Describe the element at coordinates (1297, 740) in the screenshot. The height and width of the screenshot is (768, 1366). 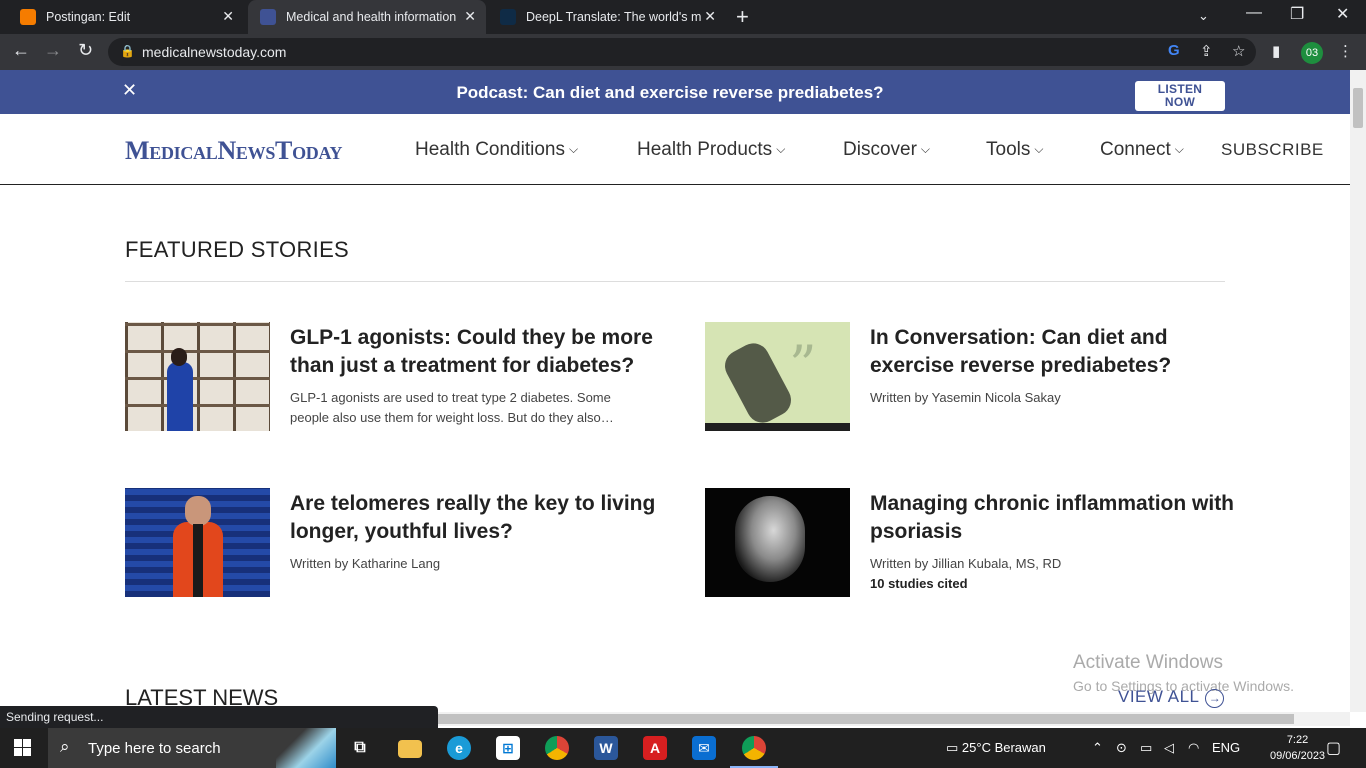
I see `clock-time: 7:22` at that location.